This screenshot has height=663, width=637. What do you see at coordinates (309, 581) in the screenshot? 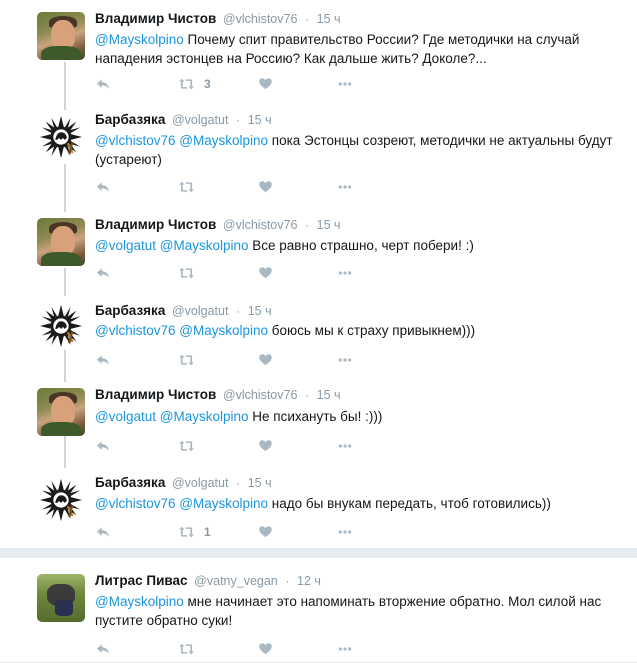
I see `timestamp: 12 ч` at bounding box center [309, 581].